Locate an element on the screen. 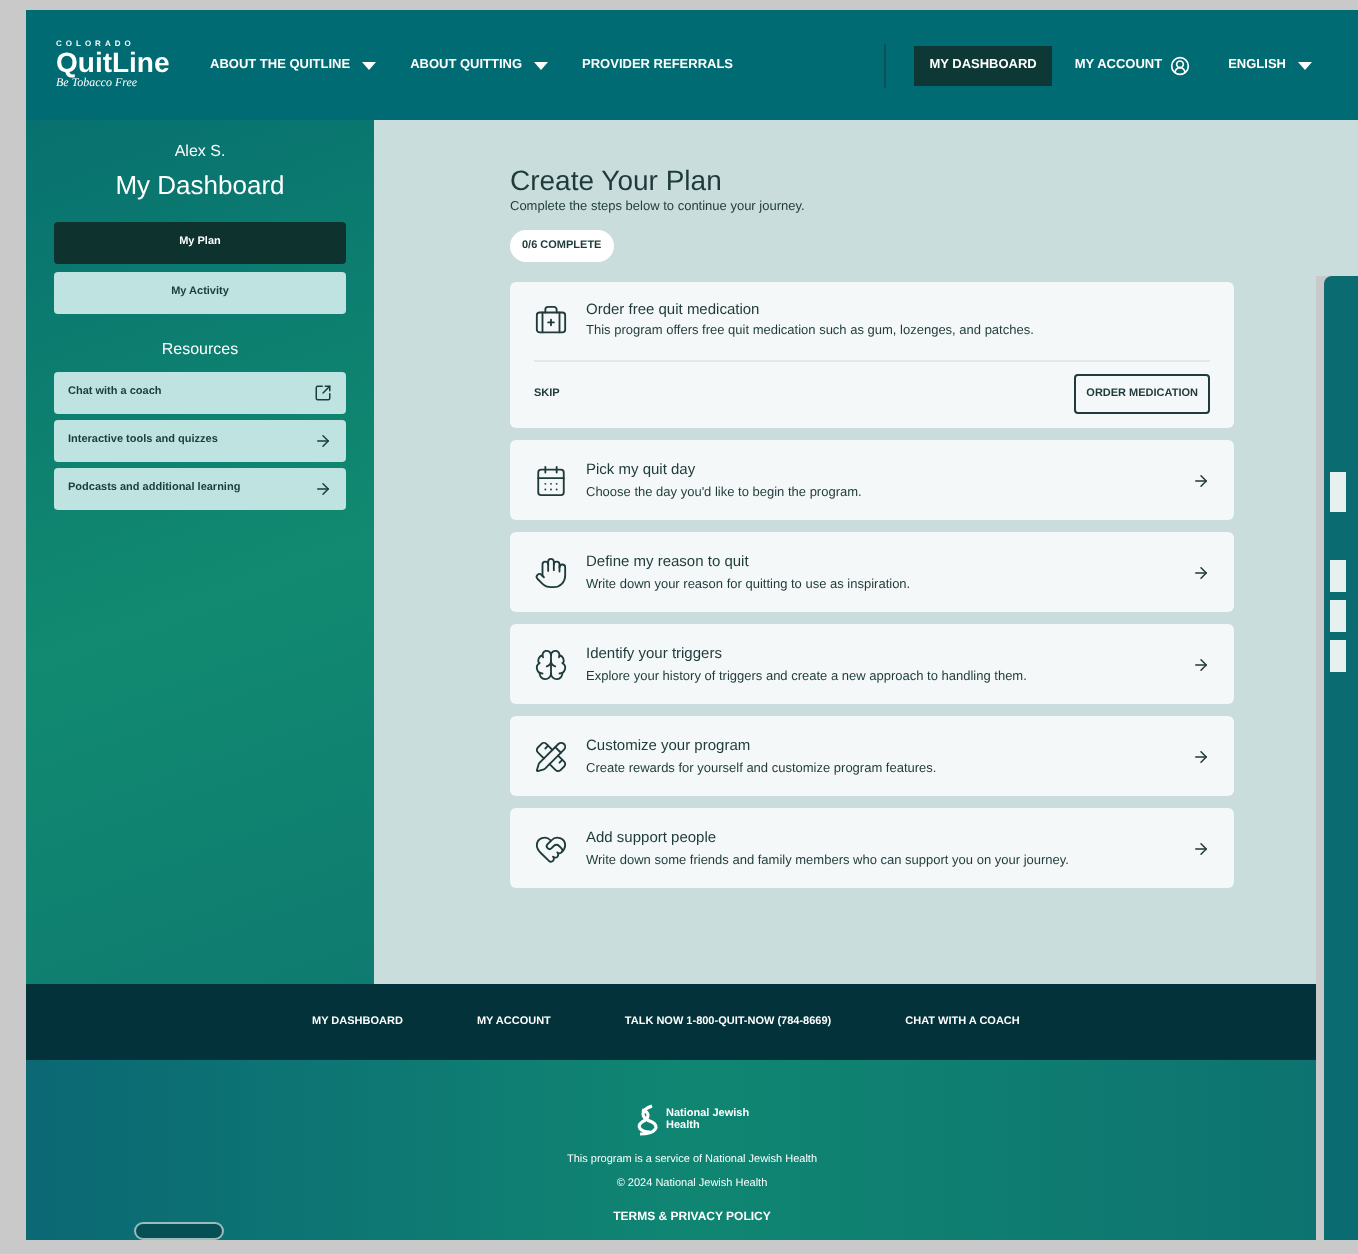 The image size is (1358, 1254). plan-title: Create Your Plan is located at coordinates (617, 180).